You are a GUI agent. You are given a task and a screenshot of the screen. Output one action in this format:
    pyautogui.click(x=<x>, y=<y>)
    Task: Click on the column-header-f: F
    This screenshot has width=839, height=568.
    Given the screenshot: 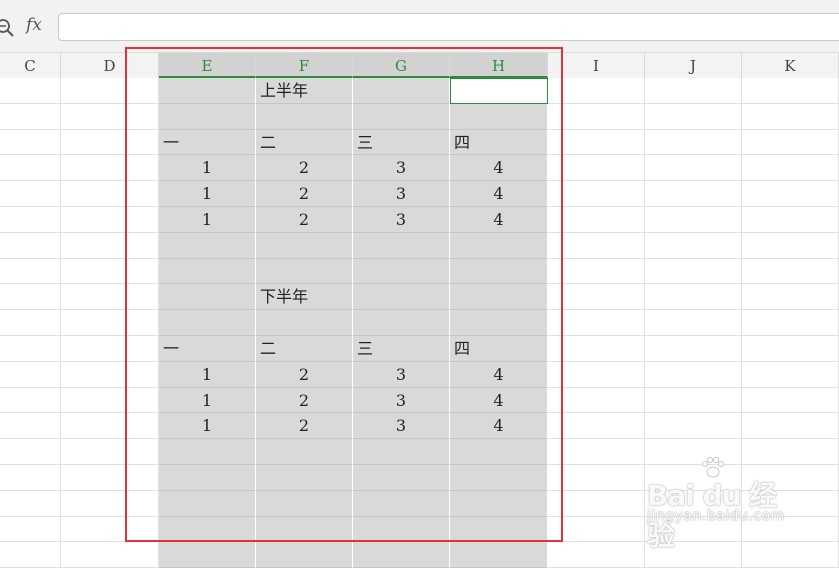 What is the action you would take?
    pyautogui.click(x=304, y=65)
    